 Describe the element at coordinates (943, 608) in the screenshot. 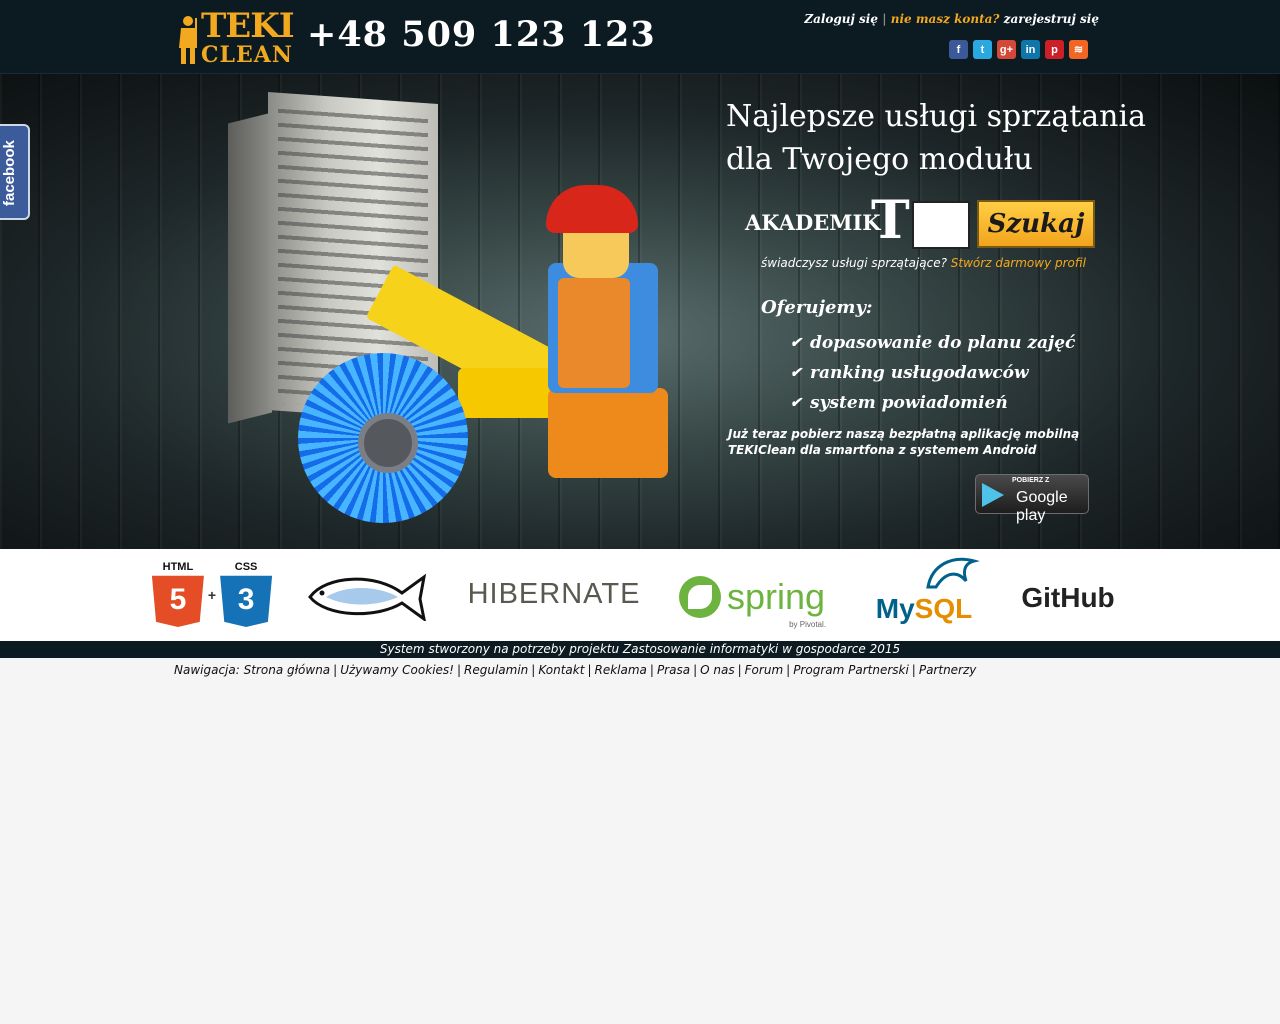

I see `mysql-sql: SQL` at that location.